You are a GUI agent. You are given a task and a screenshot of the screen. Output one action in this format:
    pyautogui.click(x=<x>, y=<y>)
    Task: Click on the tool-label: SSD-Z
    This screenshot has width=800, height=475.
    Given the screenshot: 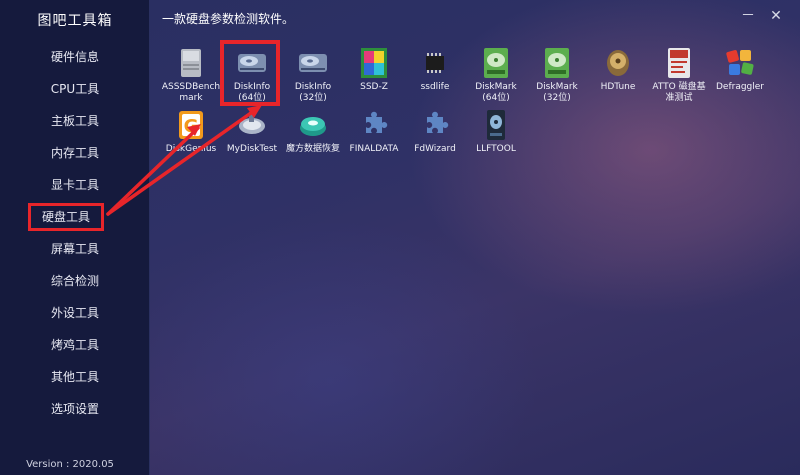 What is the action you would take?
    pyautogui.click(x=374, y=87)
    